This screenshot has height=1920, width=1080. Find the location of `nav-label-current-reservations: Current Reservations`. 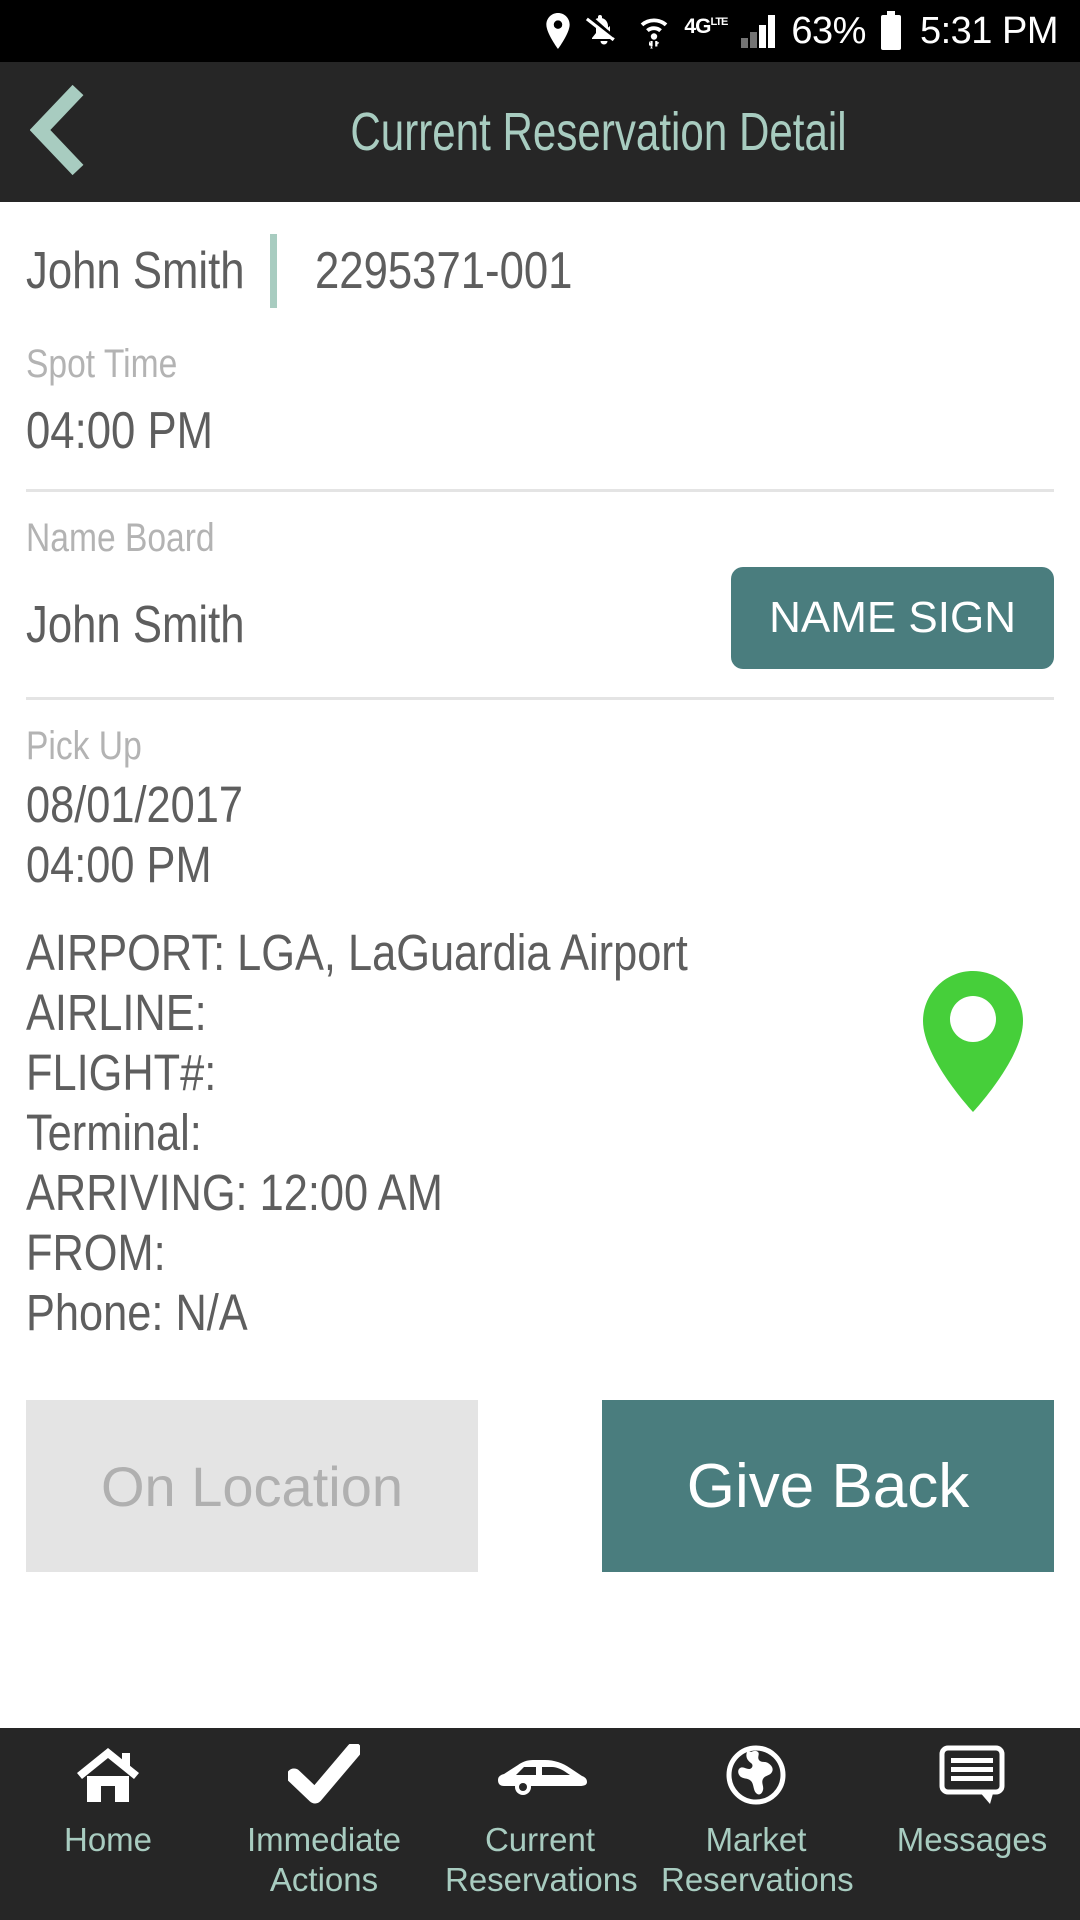

nav-label-current-reservations: Current Reservations is located at coordinates (541, 1860).